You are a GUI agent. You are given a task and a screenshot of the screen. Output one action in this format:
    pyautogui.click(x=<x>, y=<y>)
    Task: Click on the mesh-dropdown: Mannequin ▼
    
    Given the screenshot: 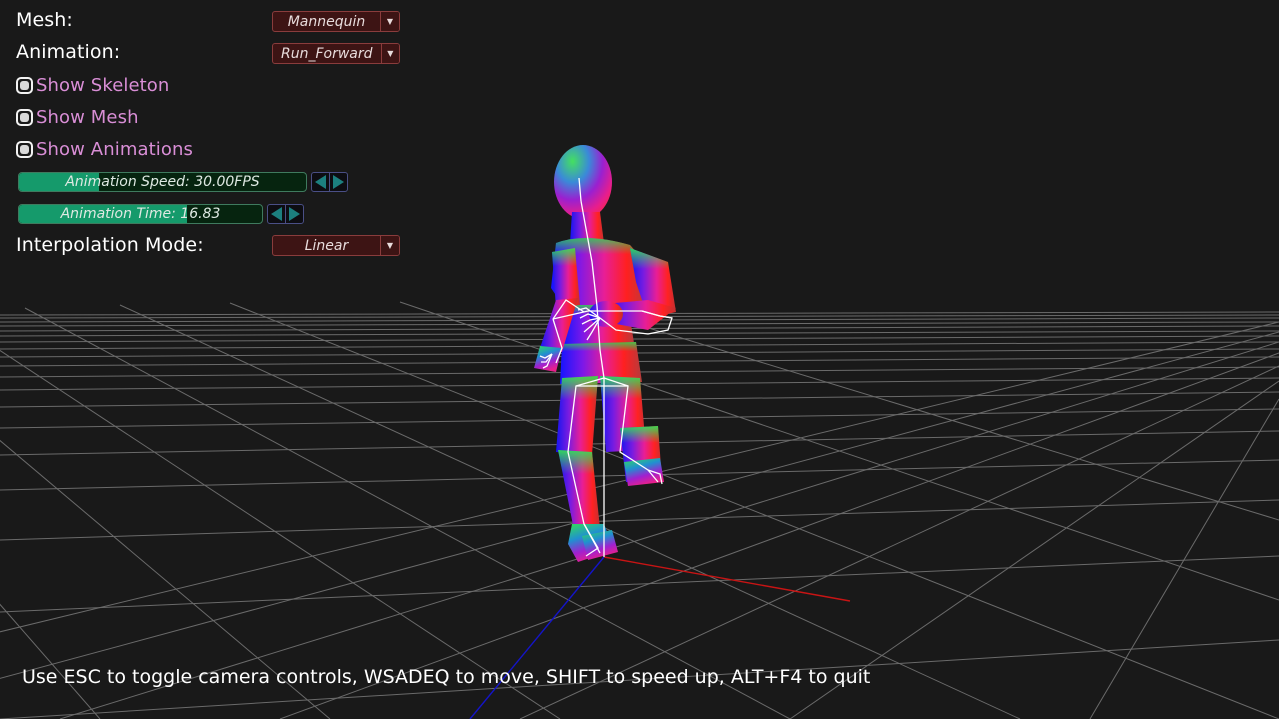 What is the action you would take?
    pyautogui.click(x=336, y=21)
    